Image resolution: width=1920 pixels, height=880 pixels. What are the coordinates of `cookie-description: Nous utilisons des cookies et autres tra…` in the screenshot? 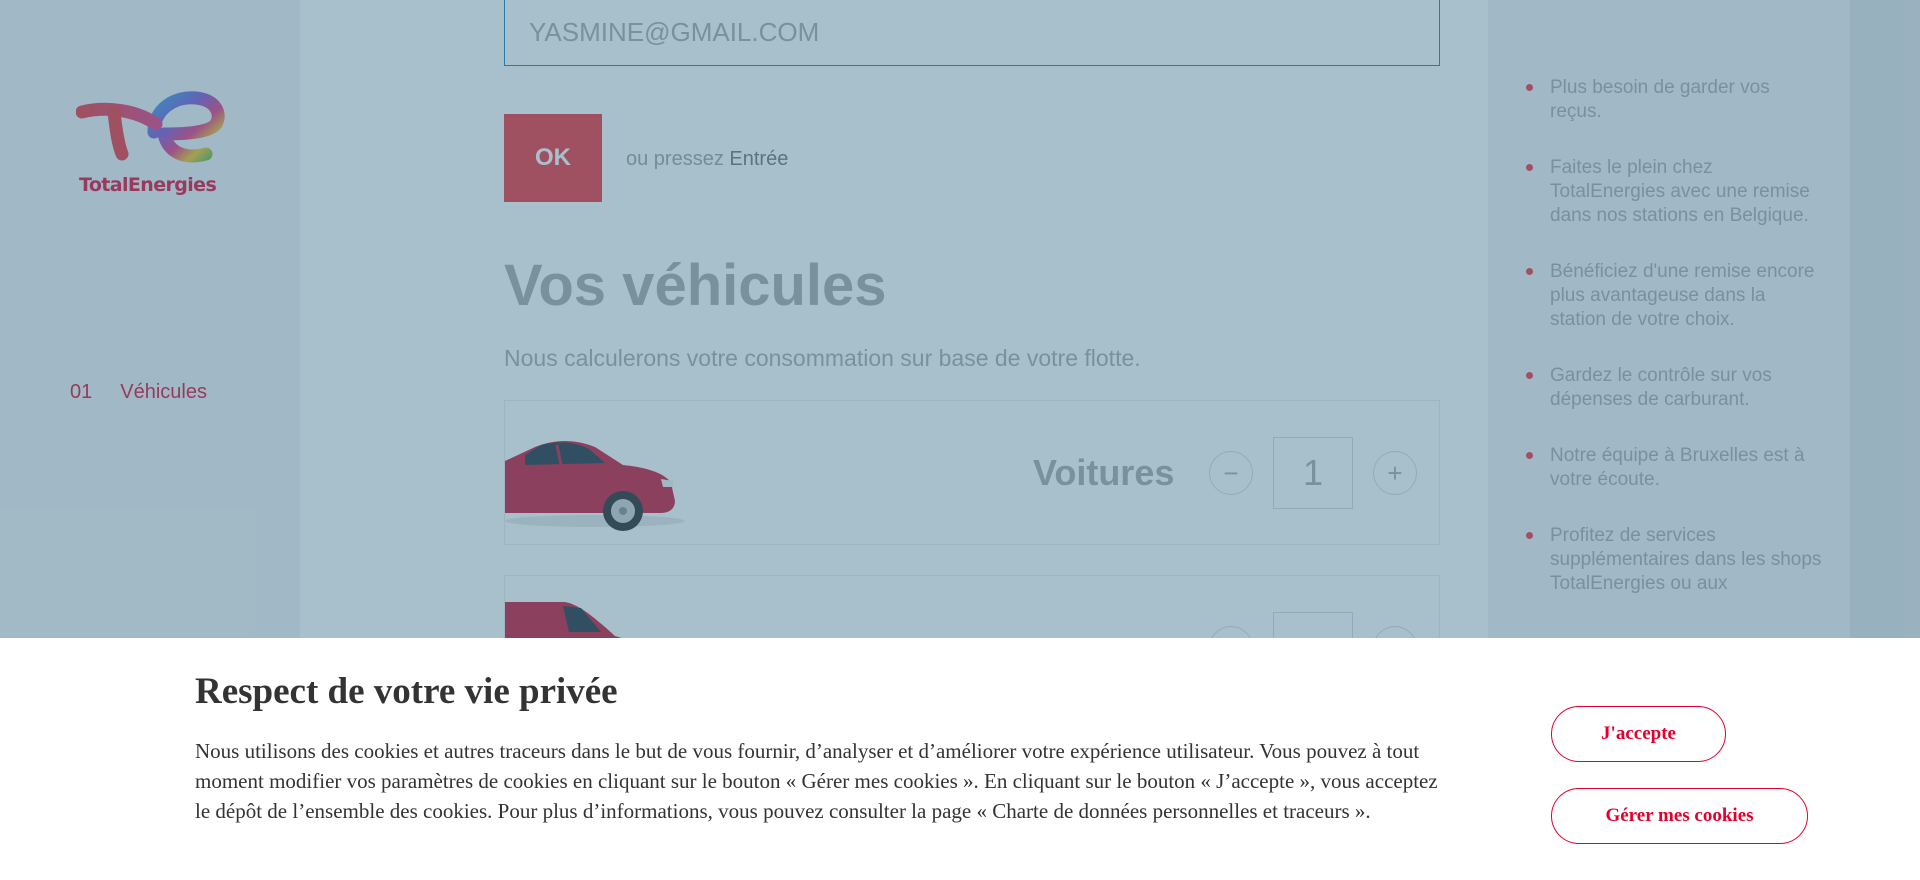 It's located at (816, 781).